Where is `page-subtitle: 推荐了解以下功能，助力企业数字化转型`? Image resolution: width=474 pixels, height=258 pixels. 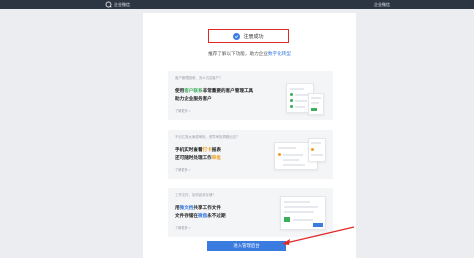 page-subtitle: 推荐了解以下功能，助力企业数字化转型 is located at coordinates (249, 54).